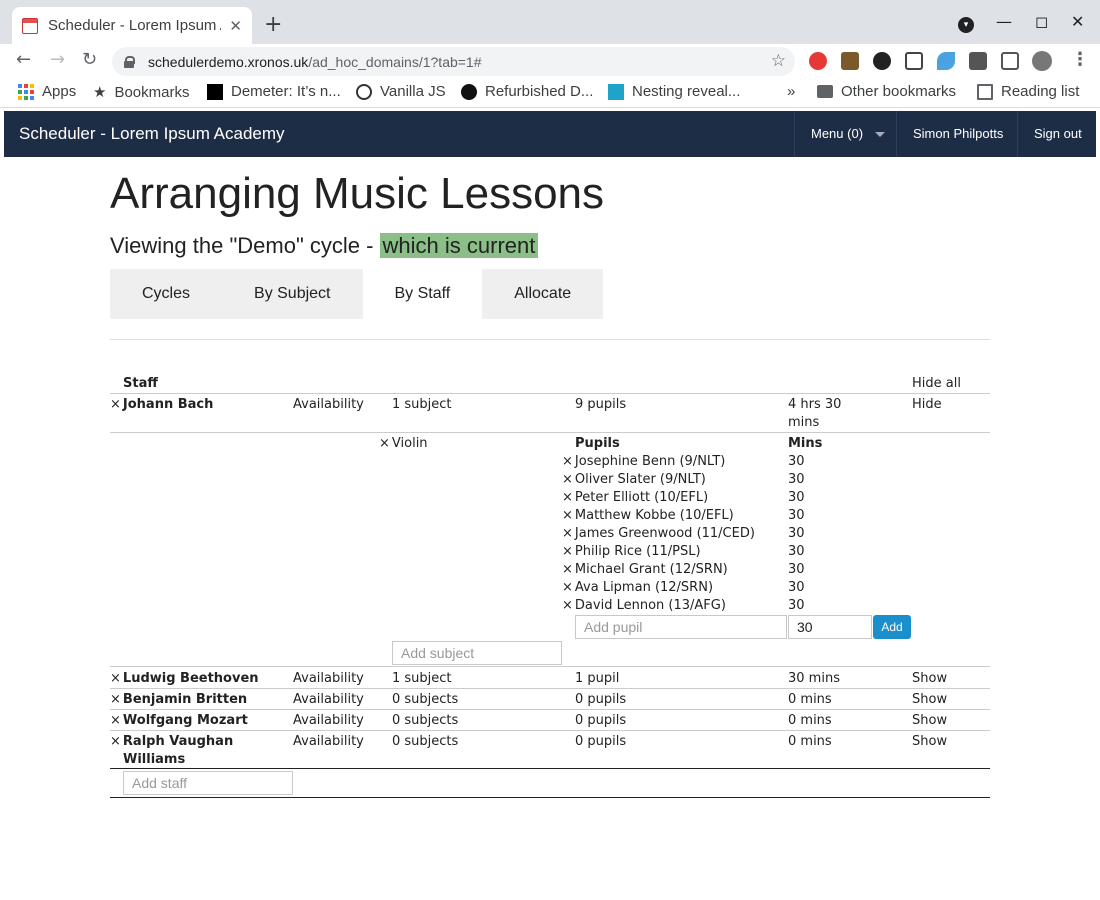 This screenshot has height=900, width=1100. I want to click on add-subject-input: Add subject, so click(477, 653).